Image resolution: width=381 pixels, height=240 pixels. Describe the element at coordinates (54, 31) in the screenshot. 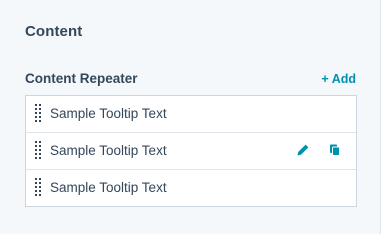

I see `section-title: Content` at that location.